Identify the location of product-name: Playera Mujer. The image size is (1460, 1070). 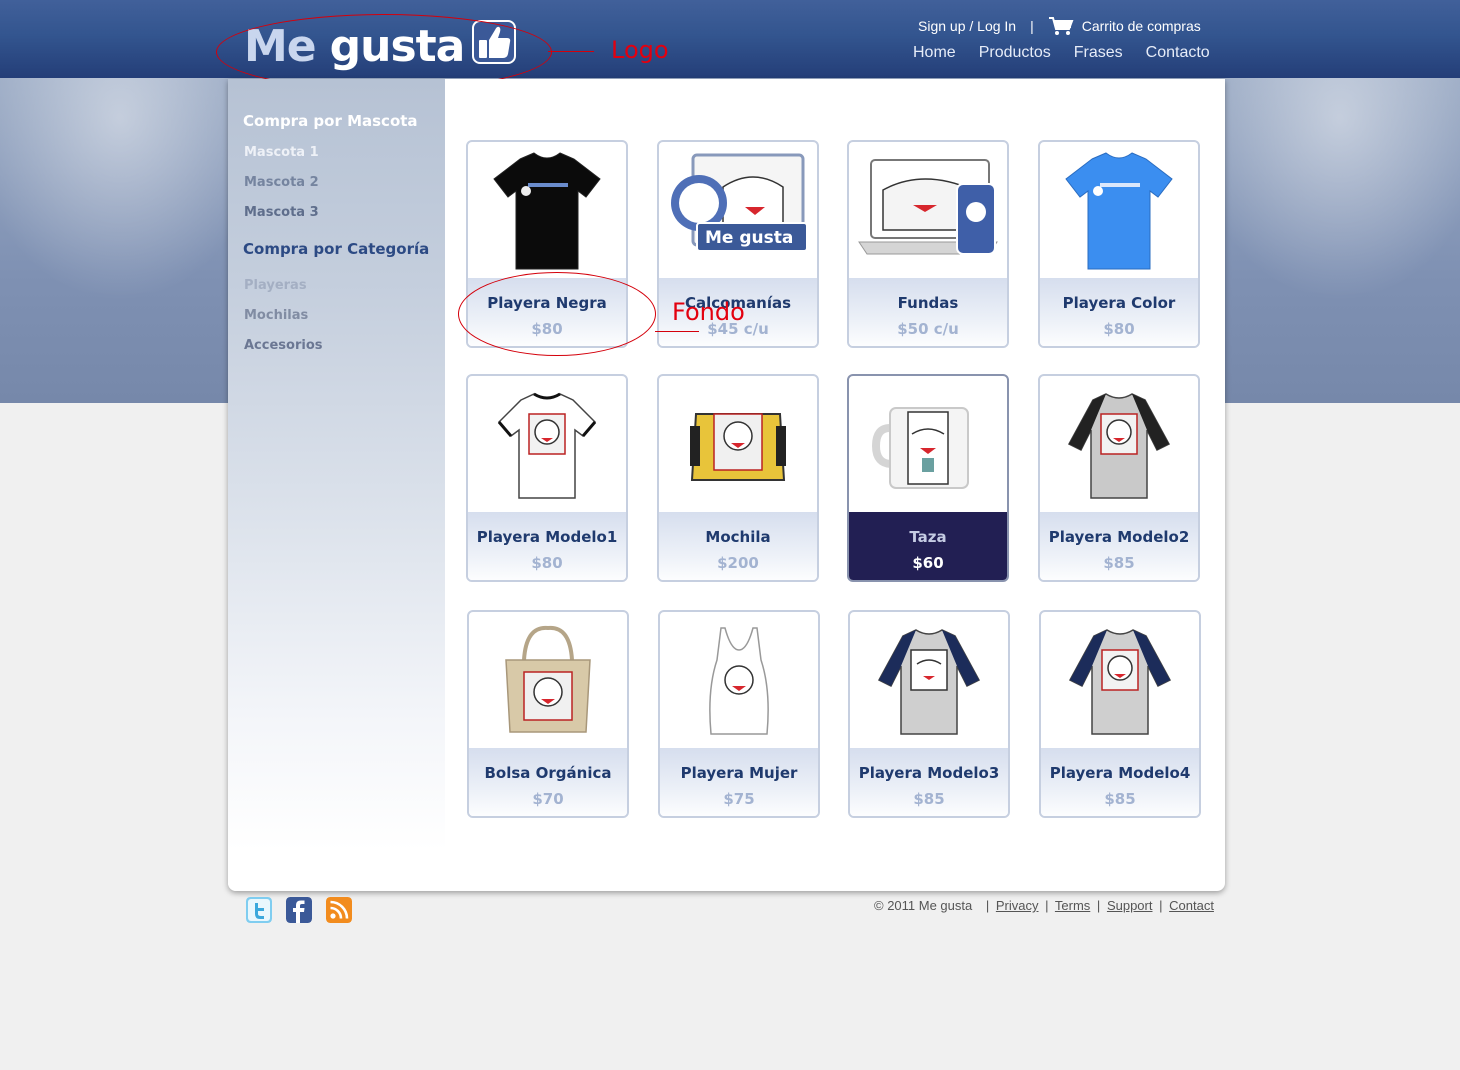
(739, 773).